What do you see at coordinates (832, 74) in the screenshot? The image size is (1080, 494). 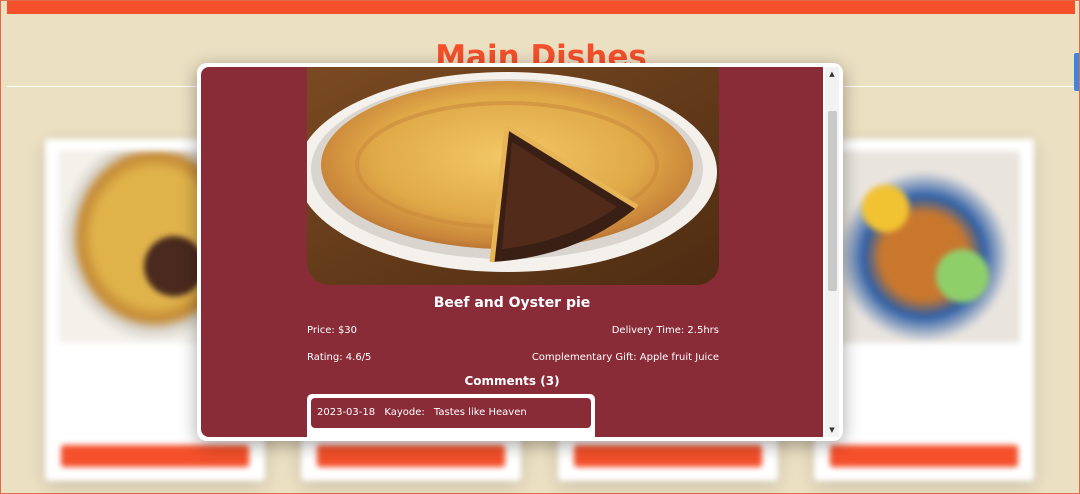 I see `triangle-up-icon: ▲` at bounding box center [832, 74].